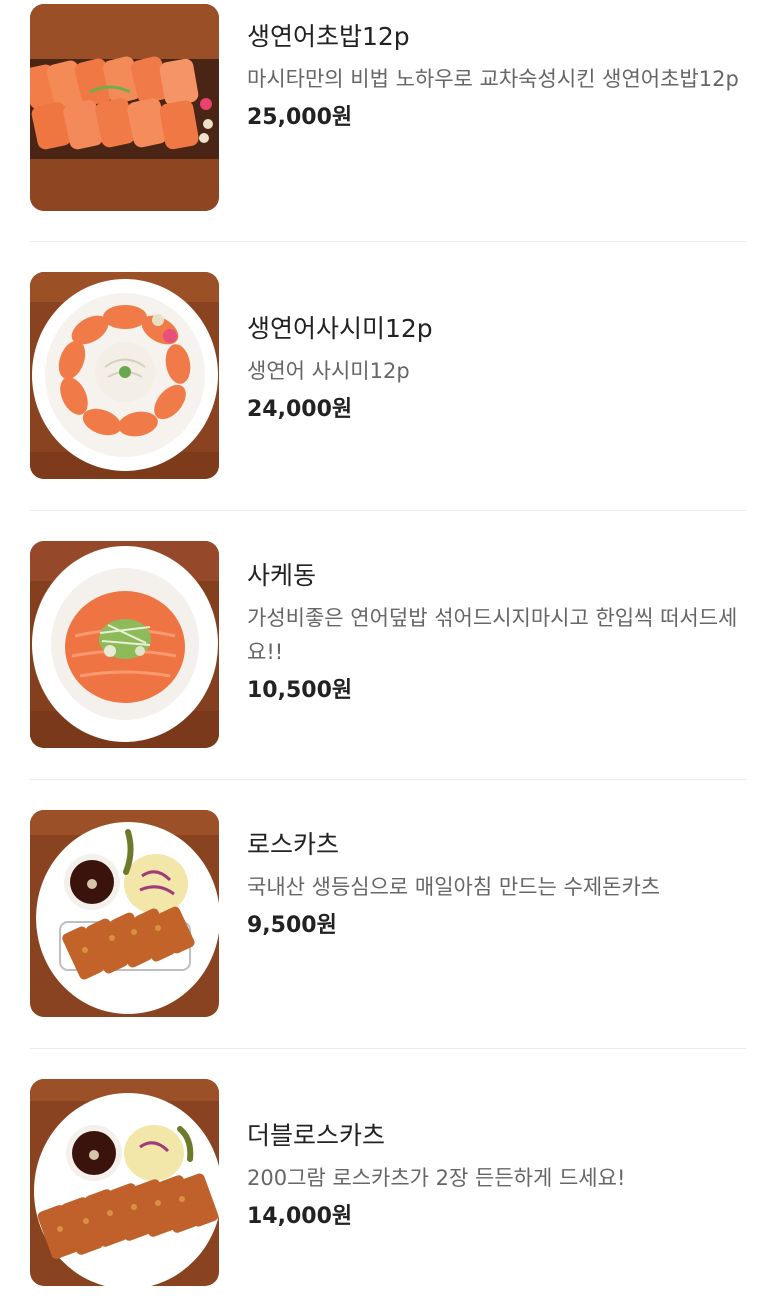 This screenshot has height=1305, width=773. I want to click on item-description: 마시타만의 비법 노하우로 교차숙성시킨 생연어초밥12p, so click(493, 79).